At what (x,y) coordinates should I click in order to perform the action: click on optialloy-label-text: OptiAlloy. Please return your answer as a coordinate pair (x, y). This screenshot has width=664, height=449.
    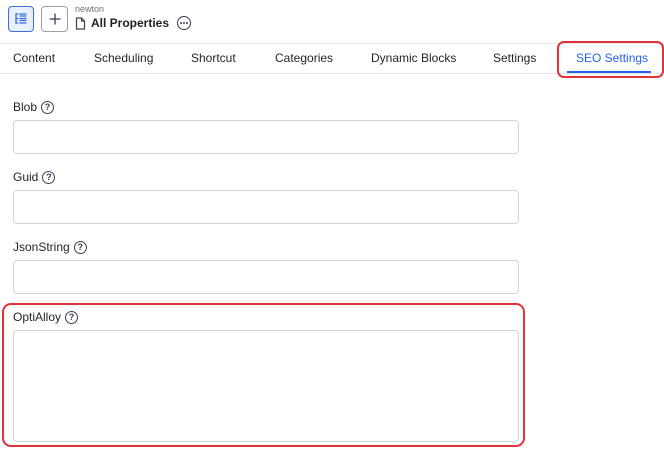
    Looking at the image, I should click on (37, 317).